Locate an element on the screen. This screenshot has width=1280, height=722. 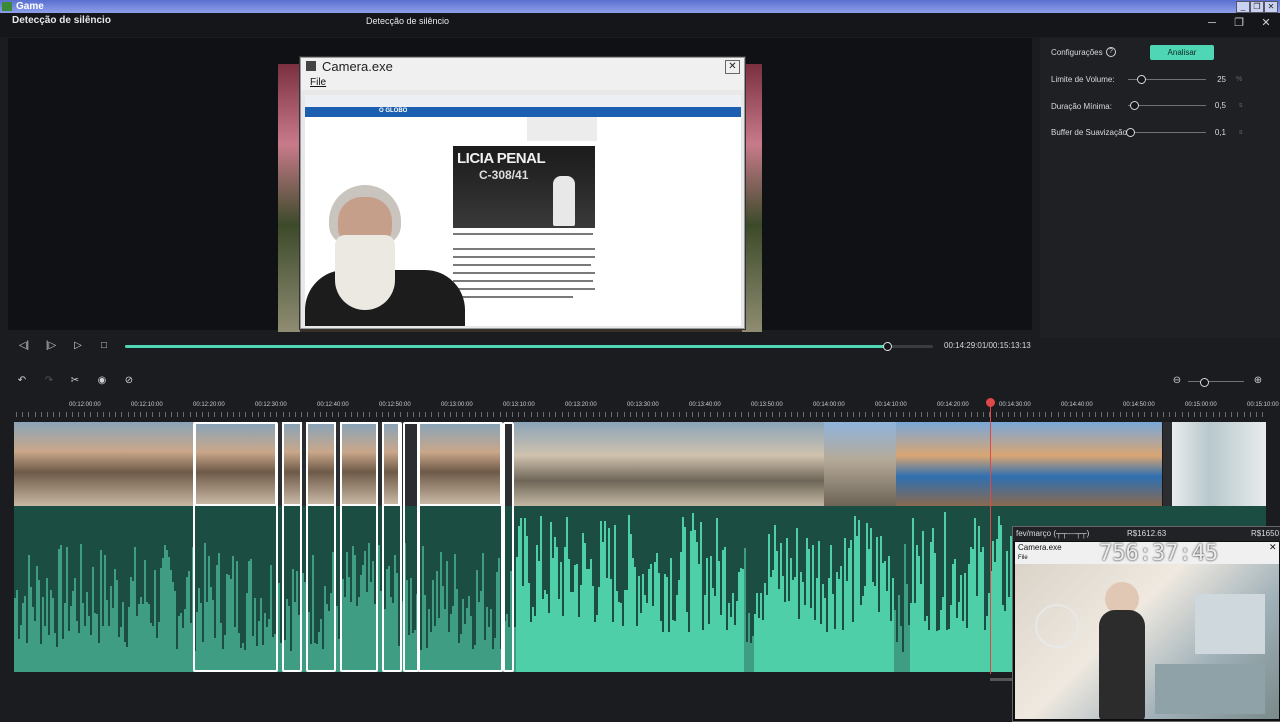
eye-icon: ◉ is located at coordinates (102, 380).